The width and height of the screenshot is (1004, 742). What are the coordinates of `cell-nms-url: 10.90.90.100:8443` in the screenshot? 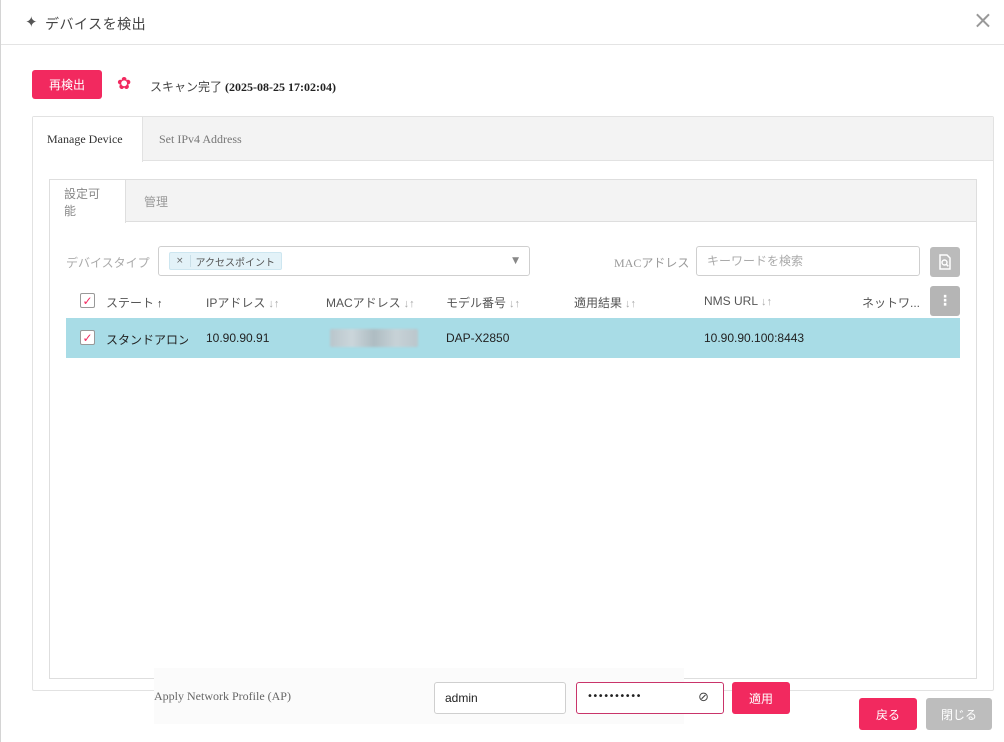 It's located at (754, 338).